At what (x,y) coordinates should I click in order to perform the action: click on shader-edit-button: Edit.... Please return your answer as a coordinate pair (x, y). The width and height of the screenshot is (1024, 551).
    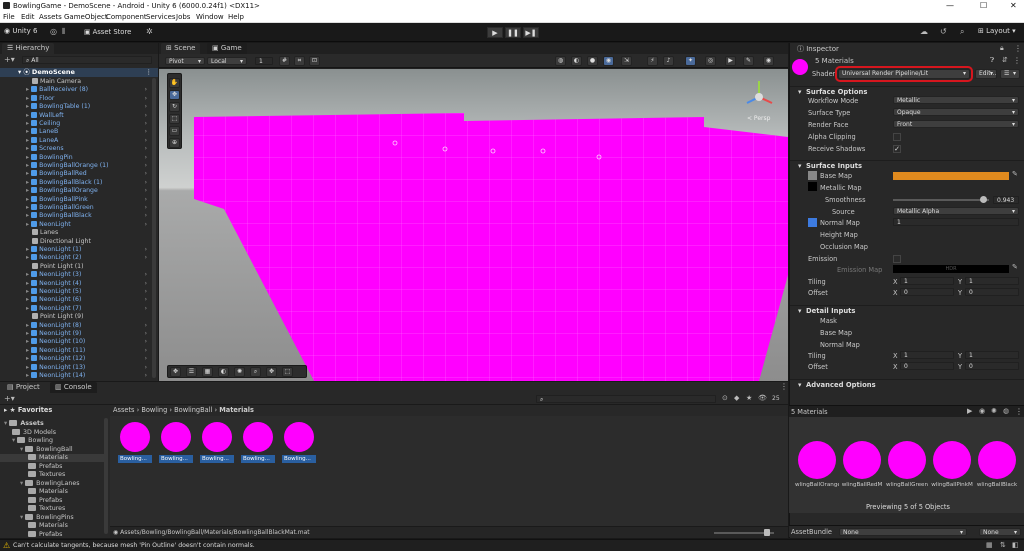
    Looking at the image, I should click on (986, 74).